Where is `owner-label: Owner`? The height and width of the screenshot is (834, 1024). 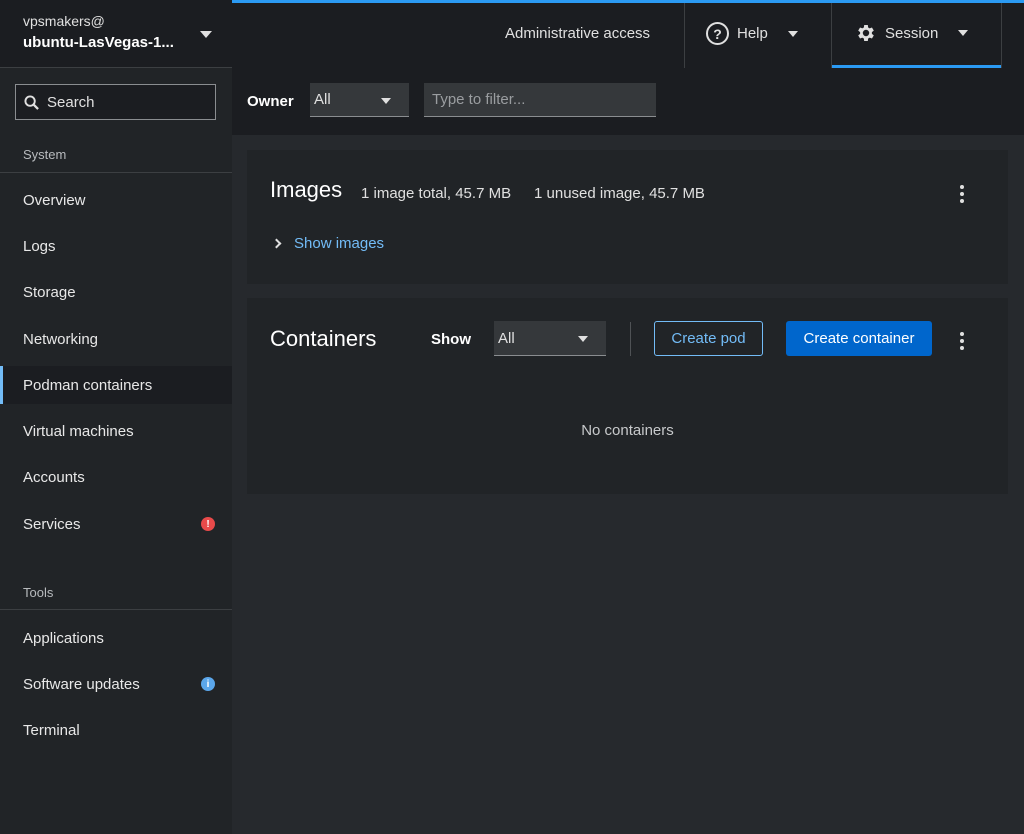 owner-label: Owner is located at coordinates (270, 101).